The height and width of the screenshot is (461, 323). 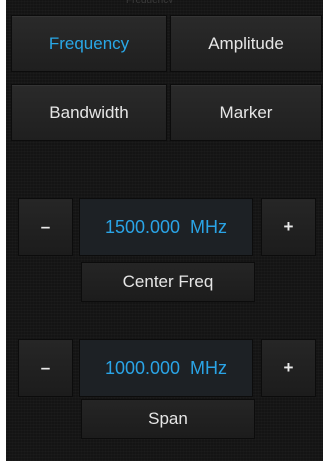 What do you see at coordinates (186, 1) in the screenshot?
I see `clipped-header-text: Frequency` at bounding box center [186, 1].